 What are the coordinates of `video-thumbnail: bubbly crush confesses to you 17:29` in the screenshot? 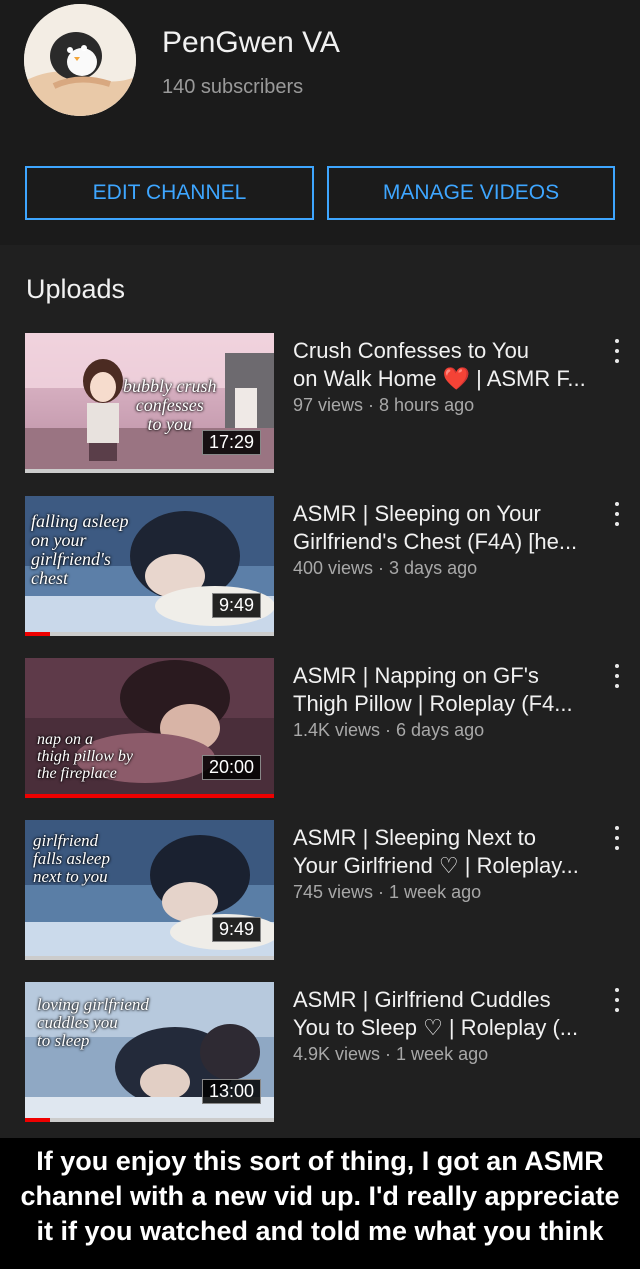 It's located at (149, 403).